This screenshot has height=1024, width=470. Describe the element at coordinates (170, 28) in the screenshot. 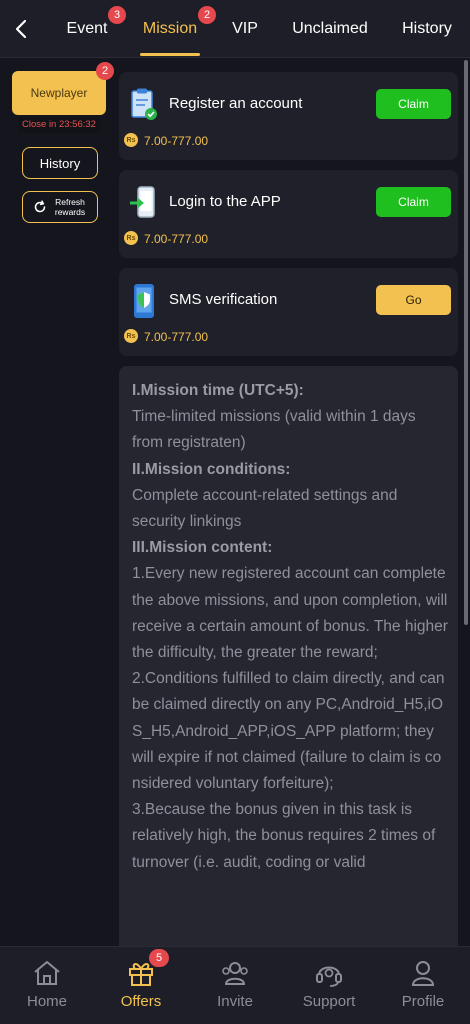

I see `tab-mission-label: Mission` at that location.